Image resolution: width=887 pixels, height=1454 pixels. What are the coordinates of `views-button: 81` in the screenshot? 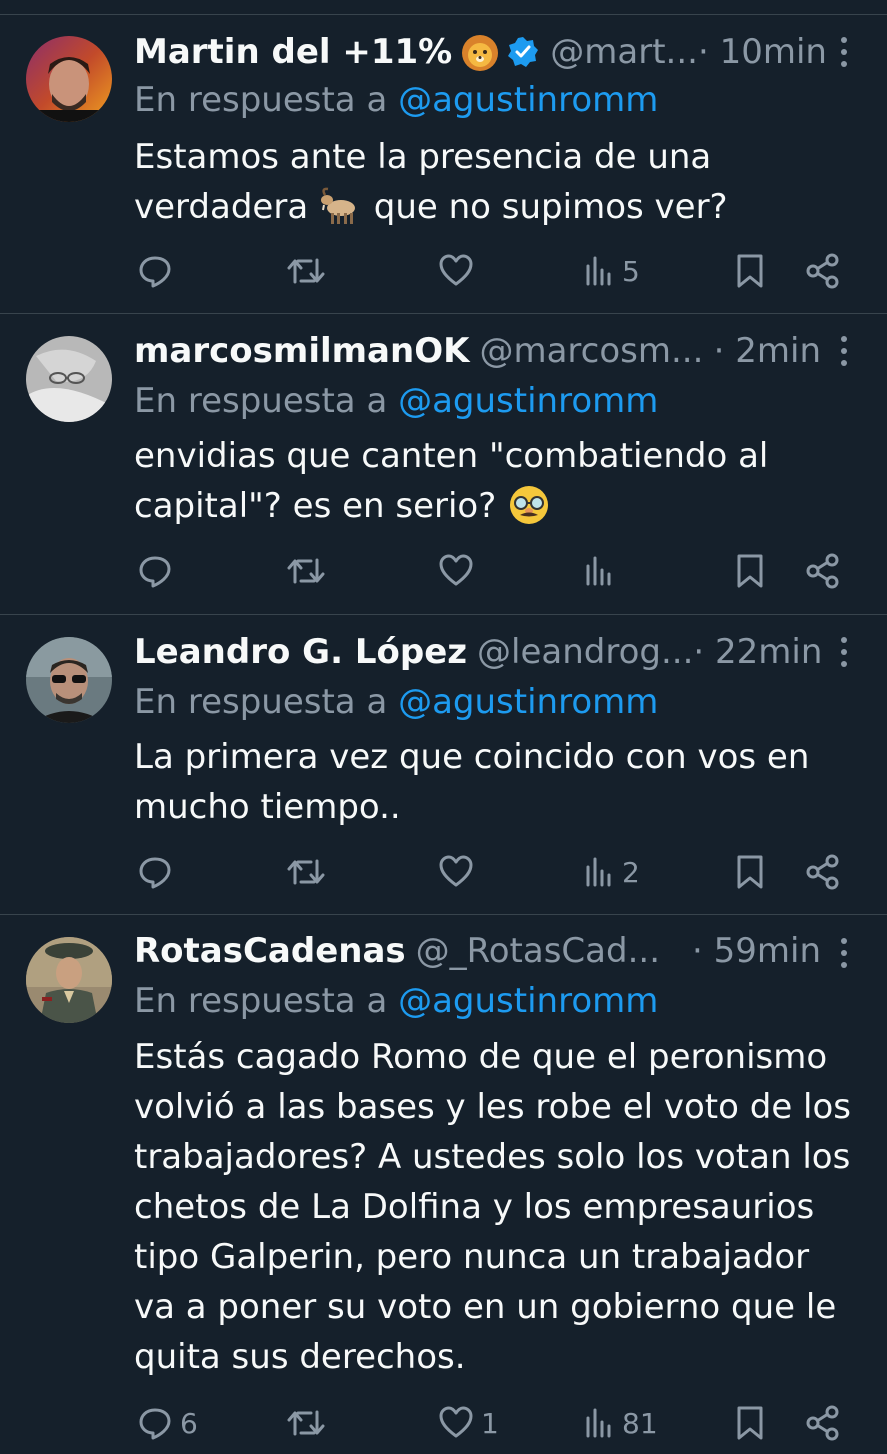 It's located at (621, 1423).